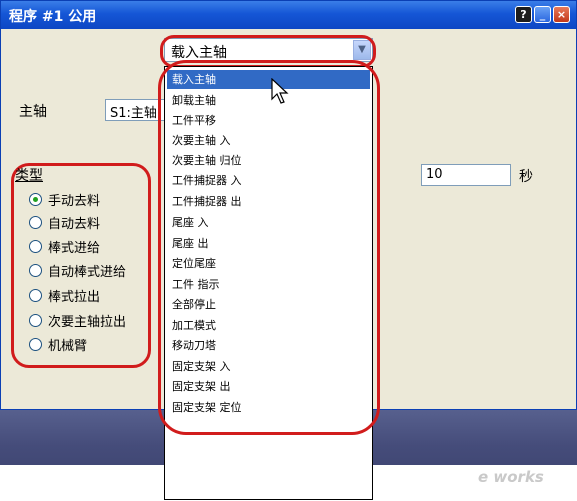 This screenshot has height=501, width=577. I want to click on close-button: ×, so click(561, 14).